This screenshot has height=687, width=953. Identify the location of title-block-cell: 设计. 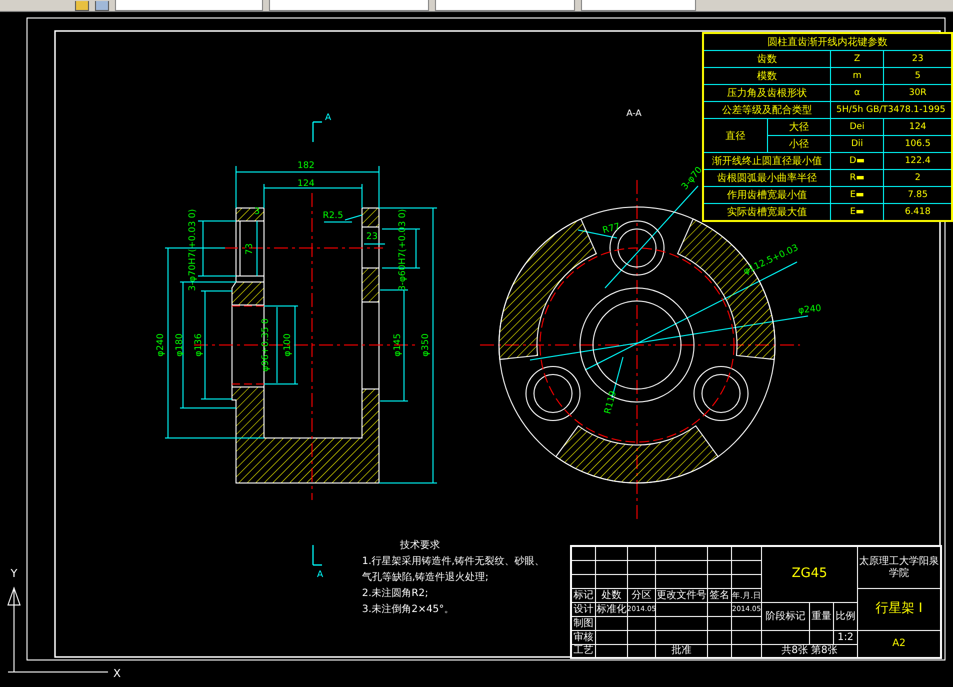
(584, 610).